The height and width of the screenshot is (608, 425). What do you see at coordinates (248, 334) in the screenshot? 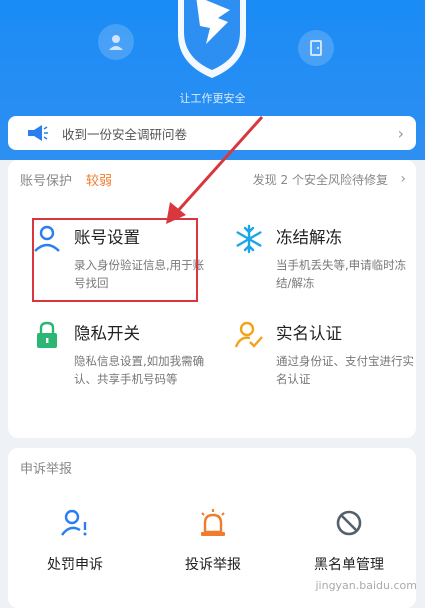
I see `person-check-icon` at bounding box center [248, 334].